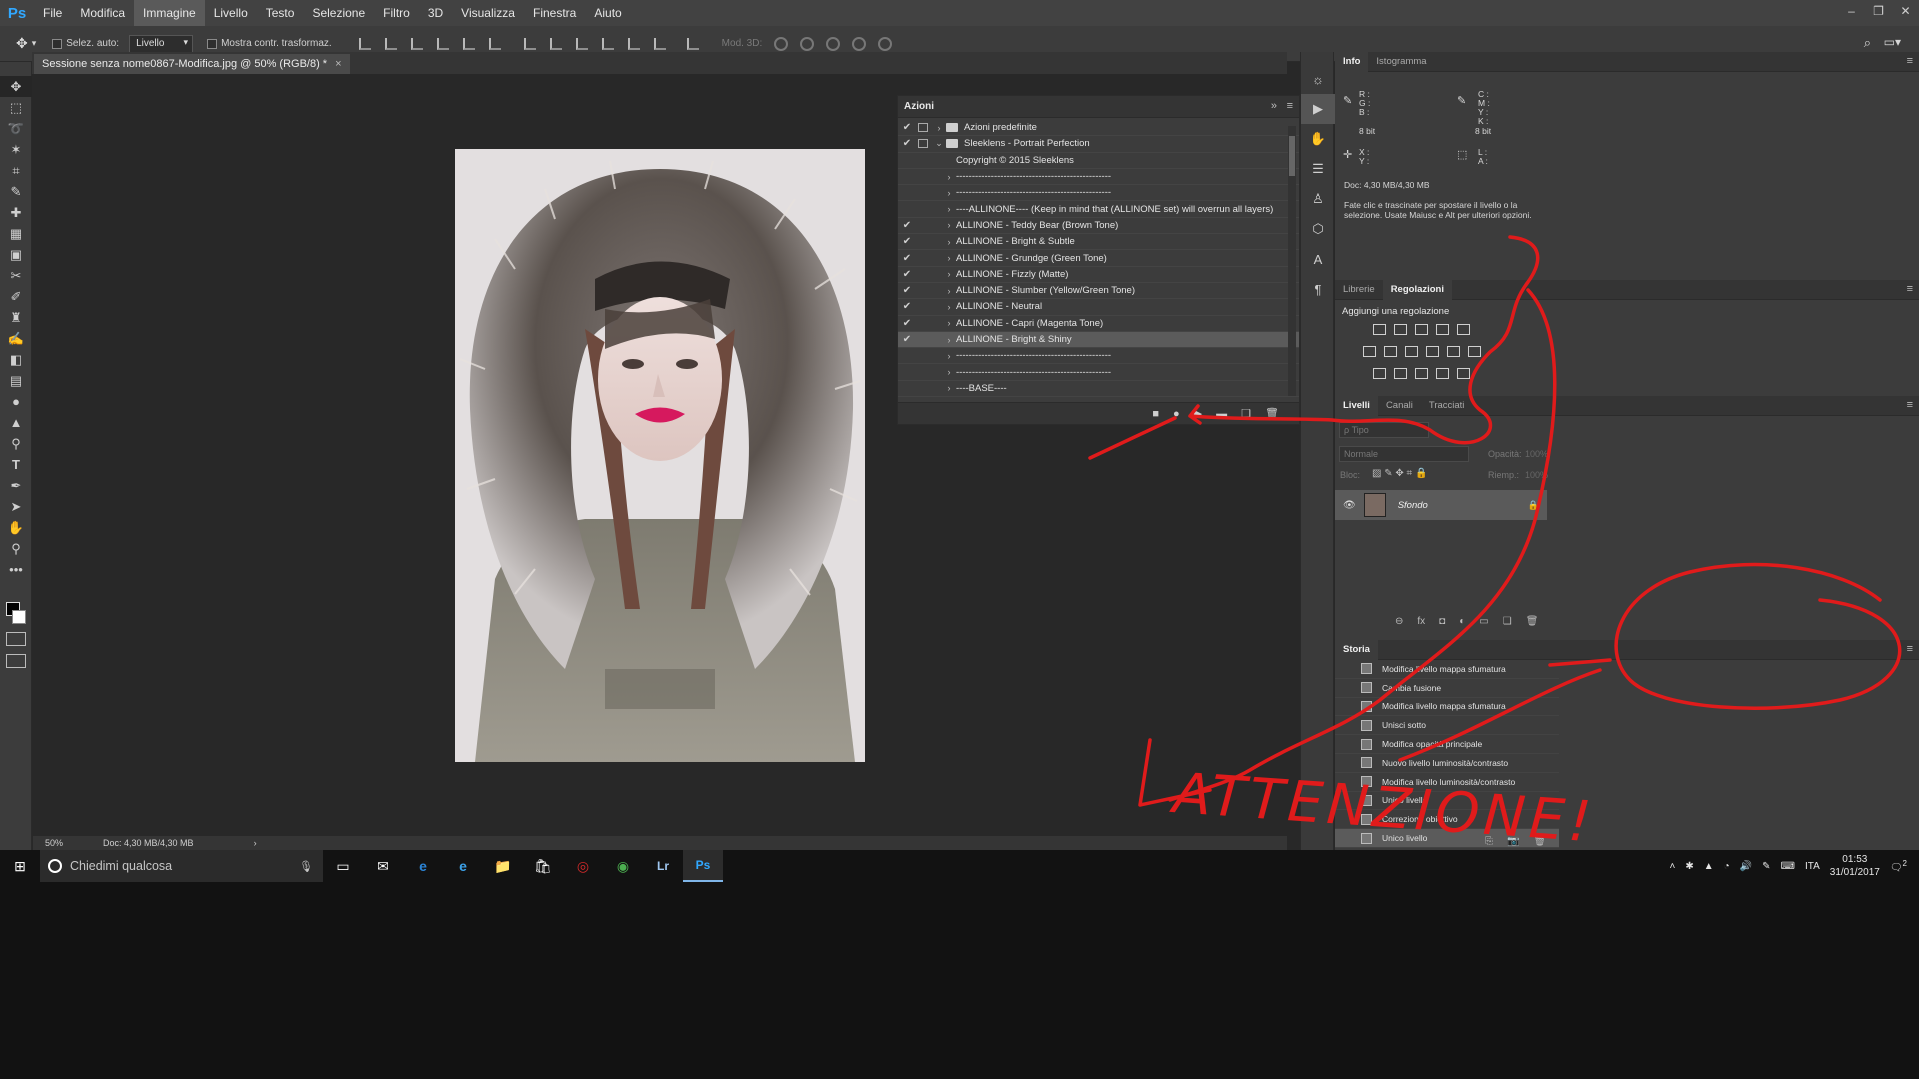 This screenshot has height=1079, width=1919. I want to click on history-item: Correzione obiettivo, so click(1447, 820).